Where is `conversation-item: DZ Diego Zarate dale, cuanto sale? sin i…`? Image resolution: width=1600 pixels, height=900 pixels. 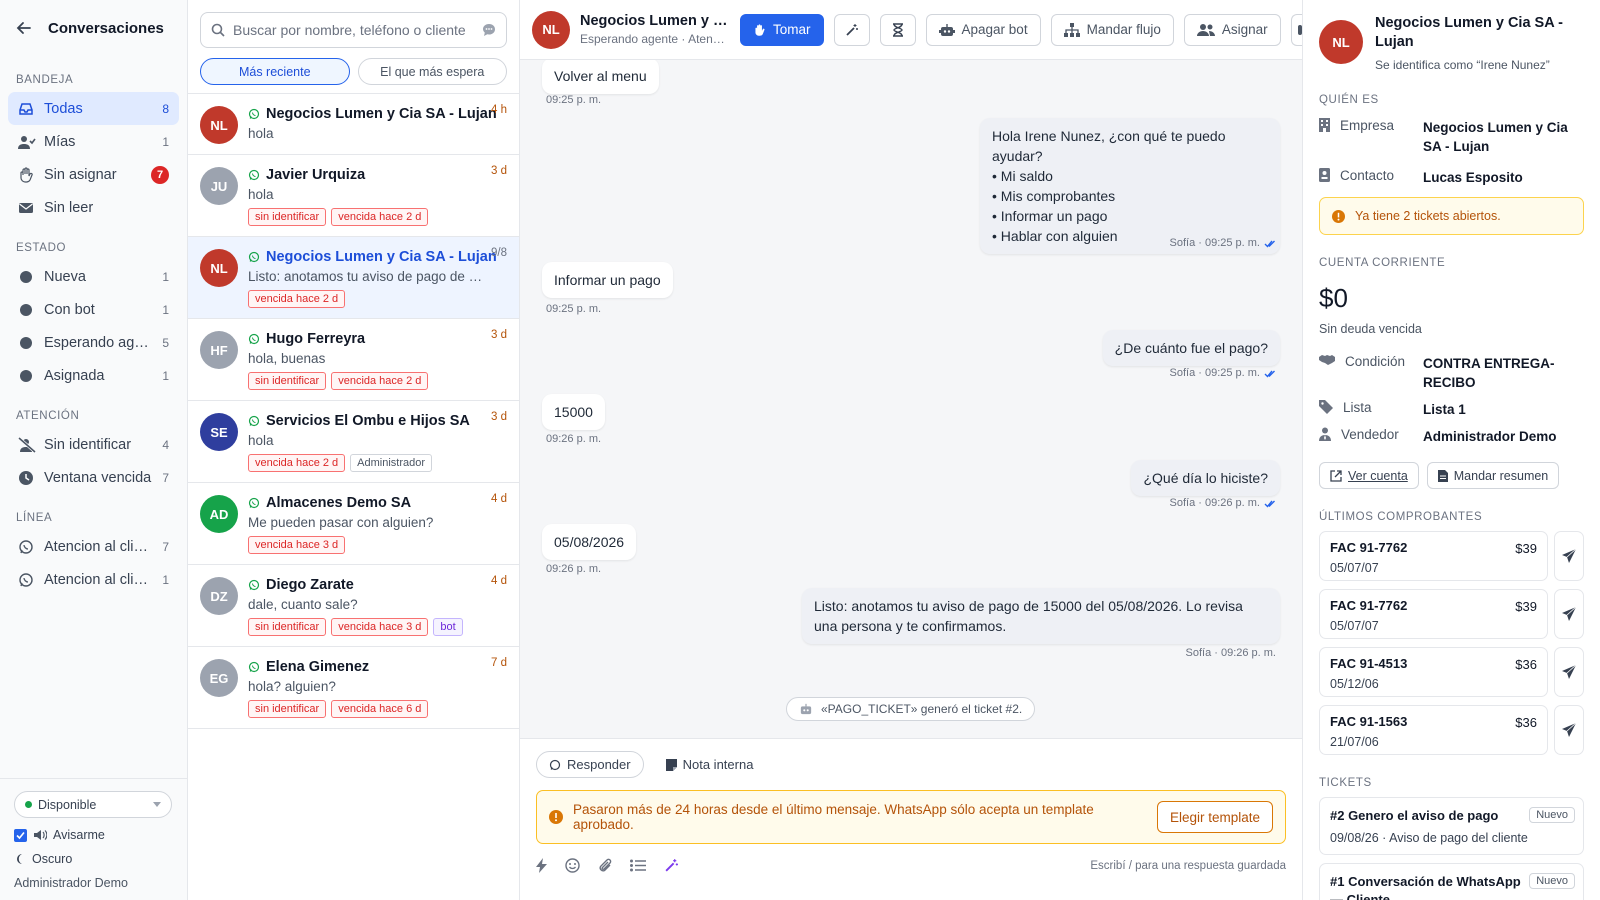
conversation-item: DZ Diego Zarate dale, cuanto sale? sin i… is located at coordinates (353, 606).